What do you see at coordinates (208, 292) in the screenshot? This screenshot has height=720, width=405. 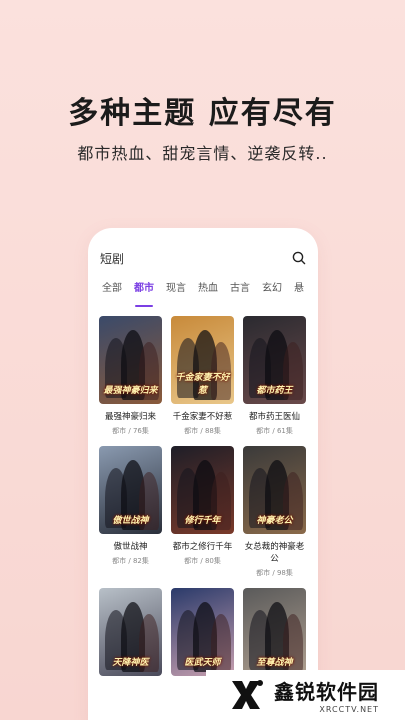 I see `tab-3: 热血` at bounding box center [208, 292].